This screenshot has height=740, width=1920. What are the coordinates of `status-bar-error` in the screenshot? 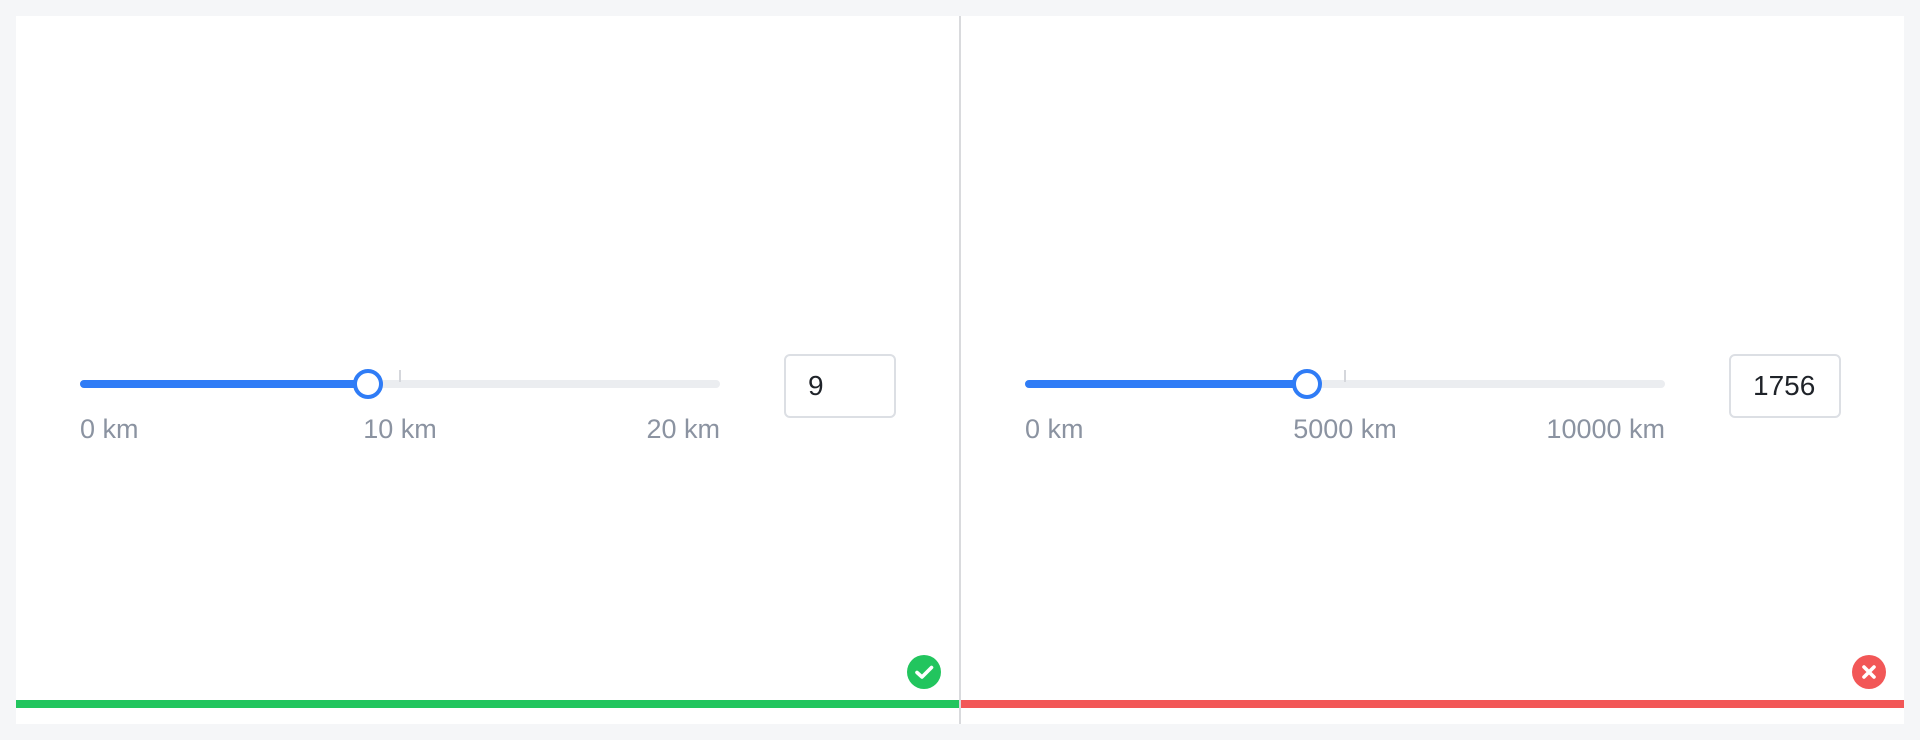 It's located at (1432, 704).